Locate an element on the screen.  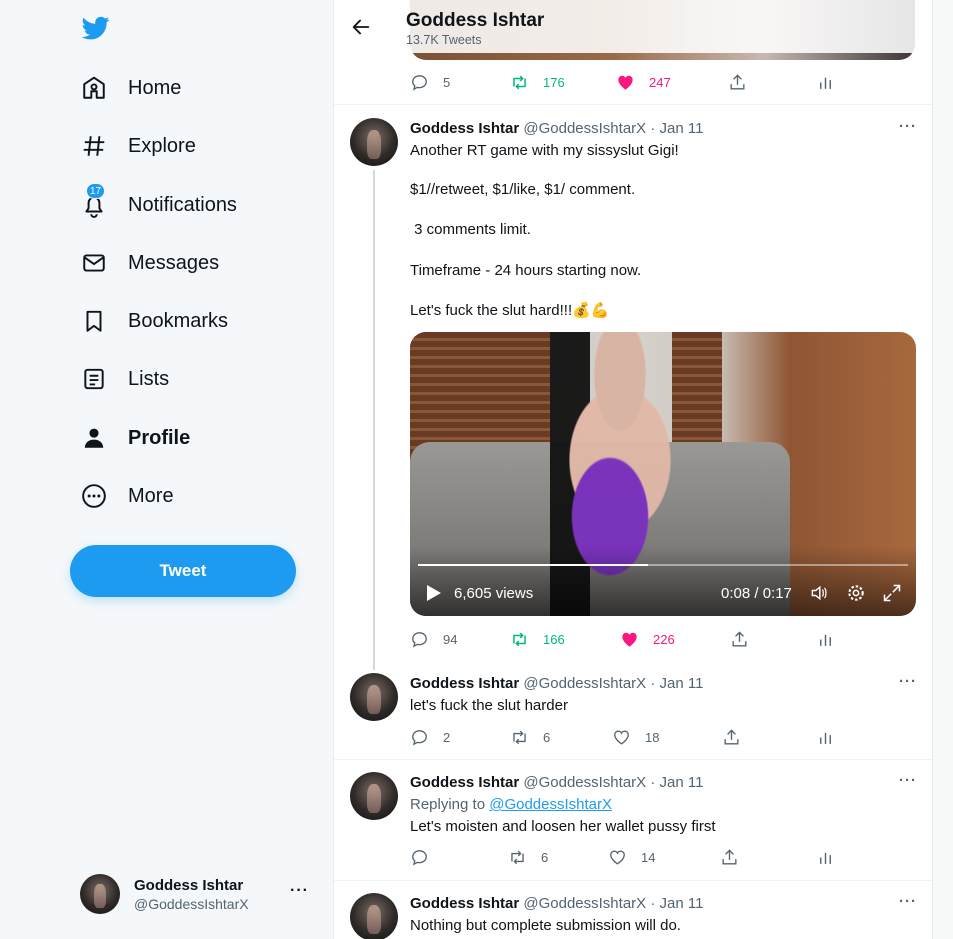
tweet-text: Nothing but complete submission will do. is located at coordinates (545, 925).